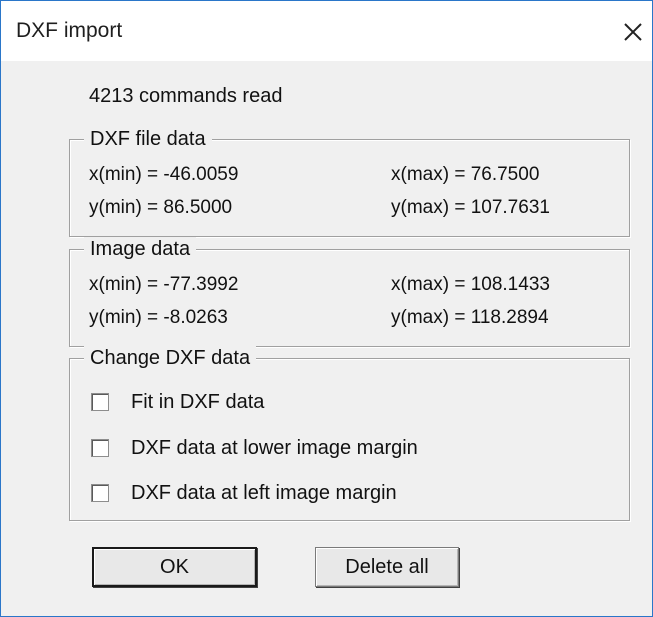 The image size is (653, 617). Describe the element at coordinates (158, 317) in the screenshot. I see `image-ymin-value: y(min) = -8.0263` at that location.